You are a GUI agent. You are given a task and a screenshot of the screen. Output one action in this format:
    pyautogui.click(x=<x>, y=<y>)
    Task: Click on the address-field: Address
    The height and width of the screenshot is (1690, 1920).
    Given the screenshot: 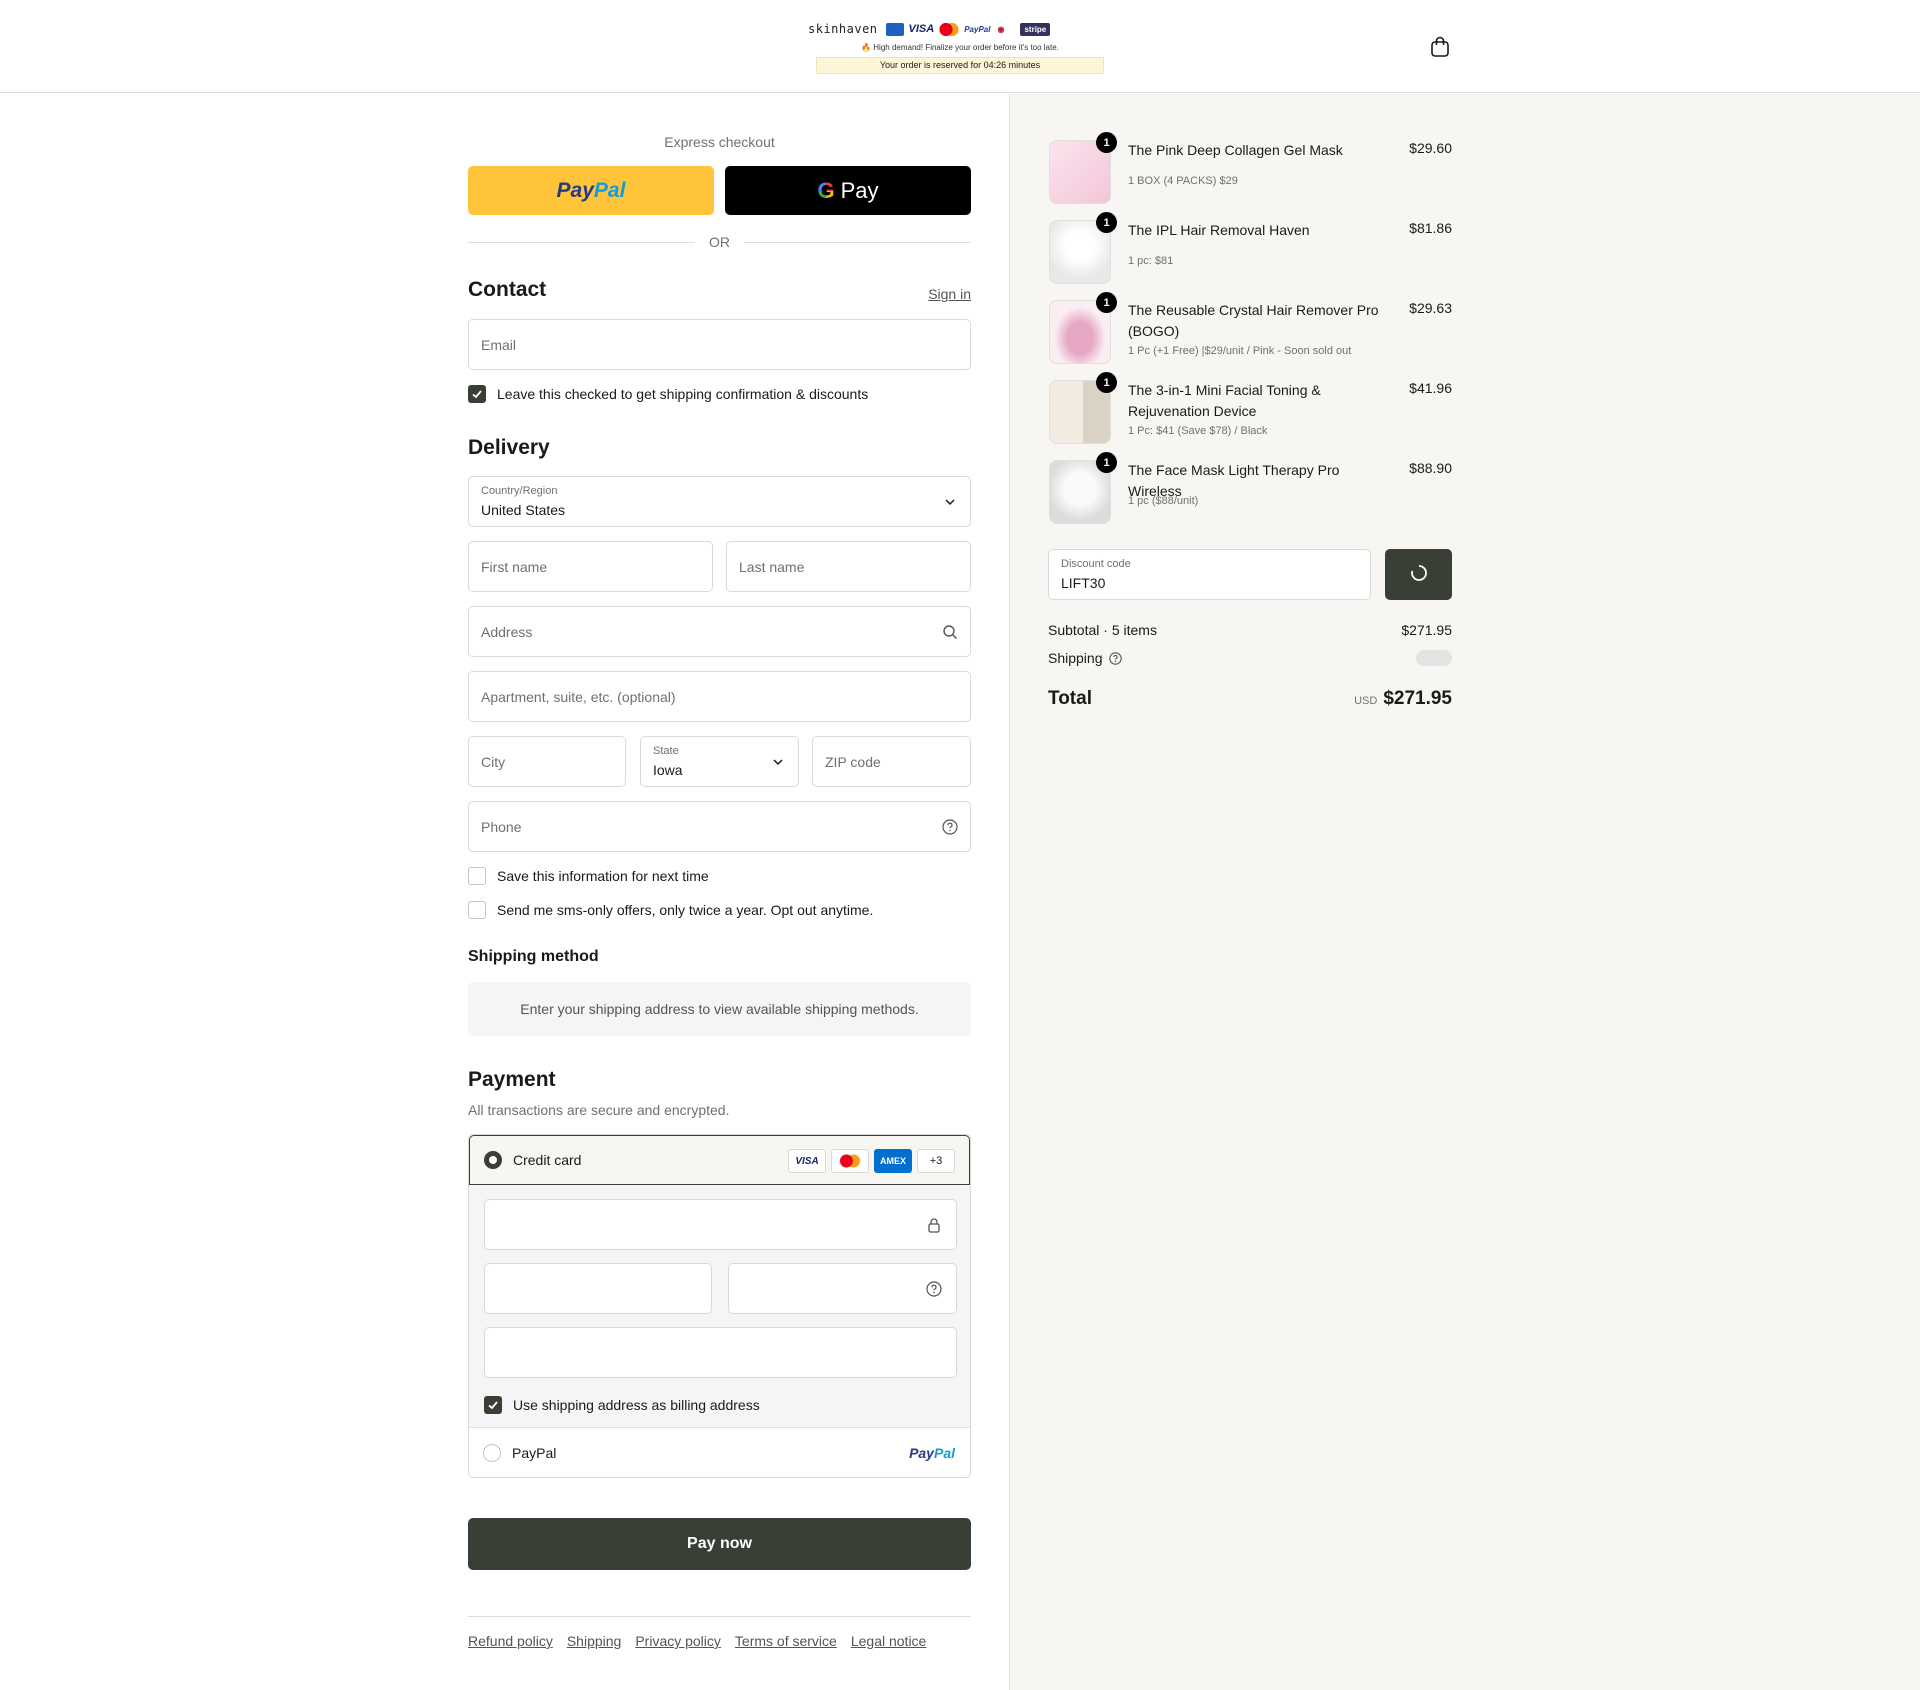 What is the action you would take?
    pyautogui.click(x=719, y=631)
    